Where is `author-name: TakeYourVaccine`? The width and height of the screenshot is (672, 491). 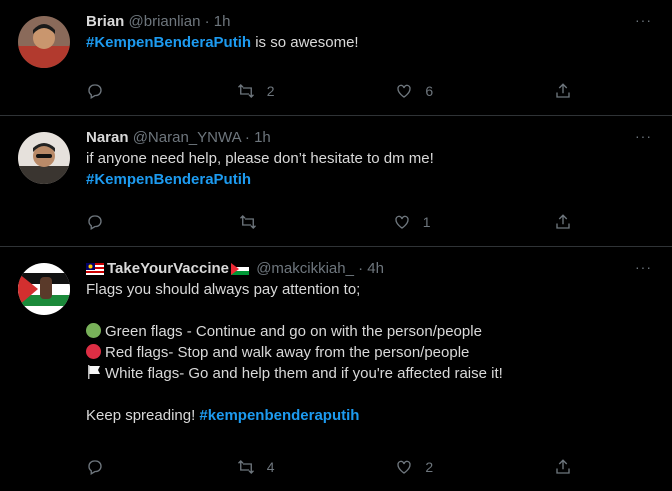 author-name: TakeYourVaccine is located at coordinates (168, 268).